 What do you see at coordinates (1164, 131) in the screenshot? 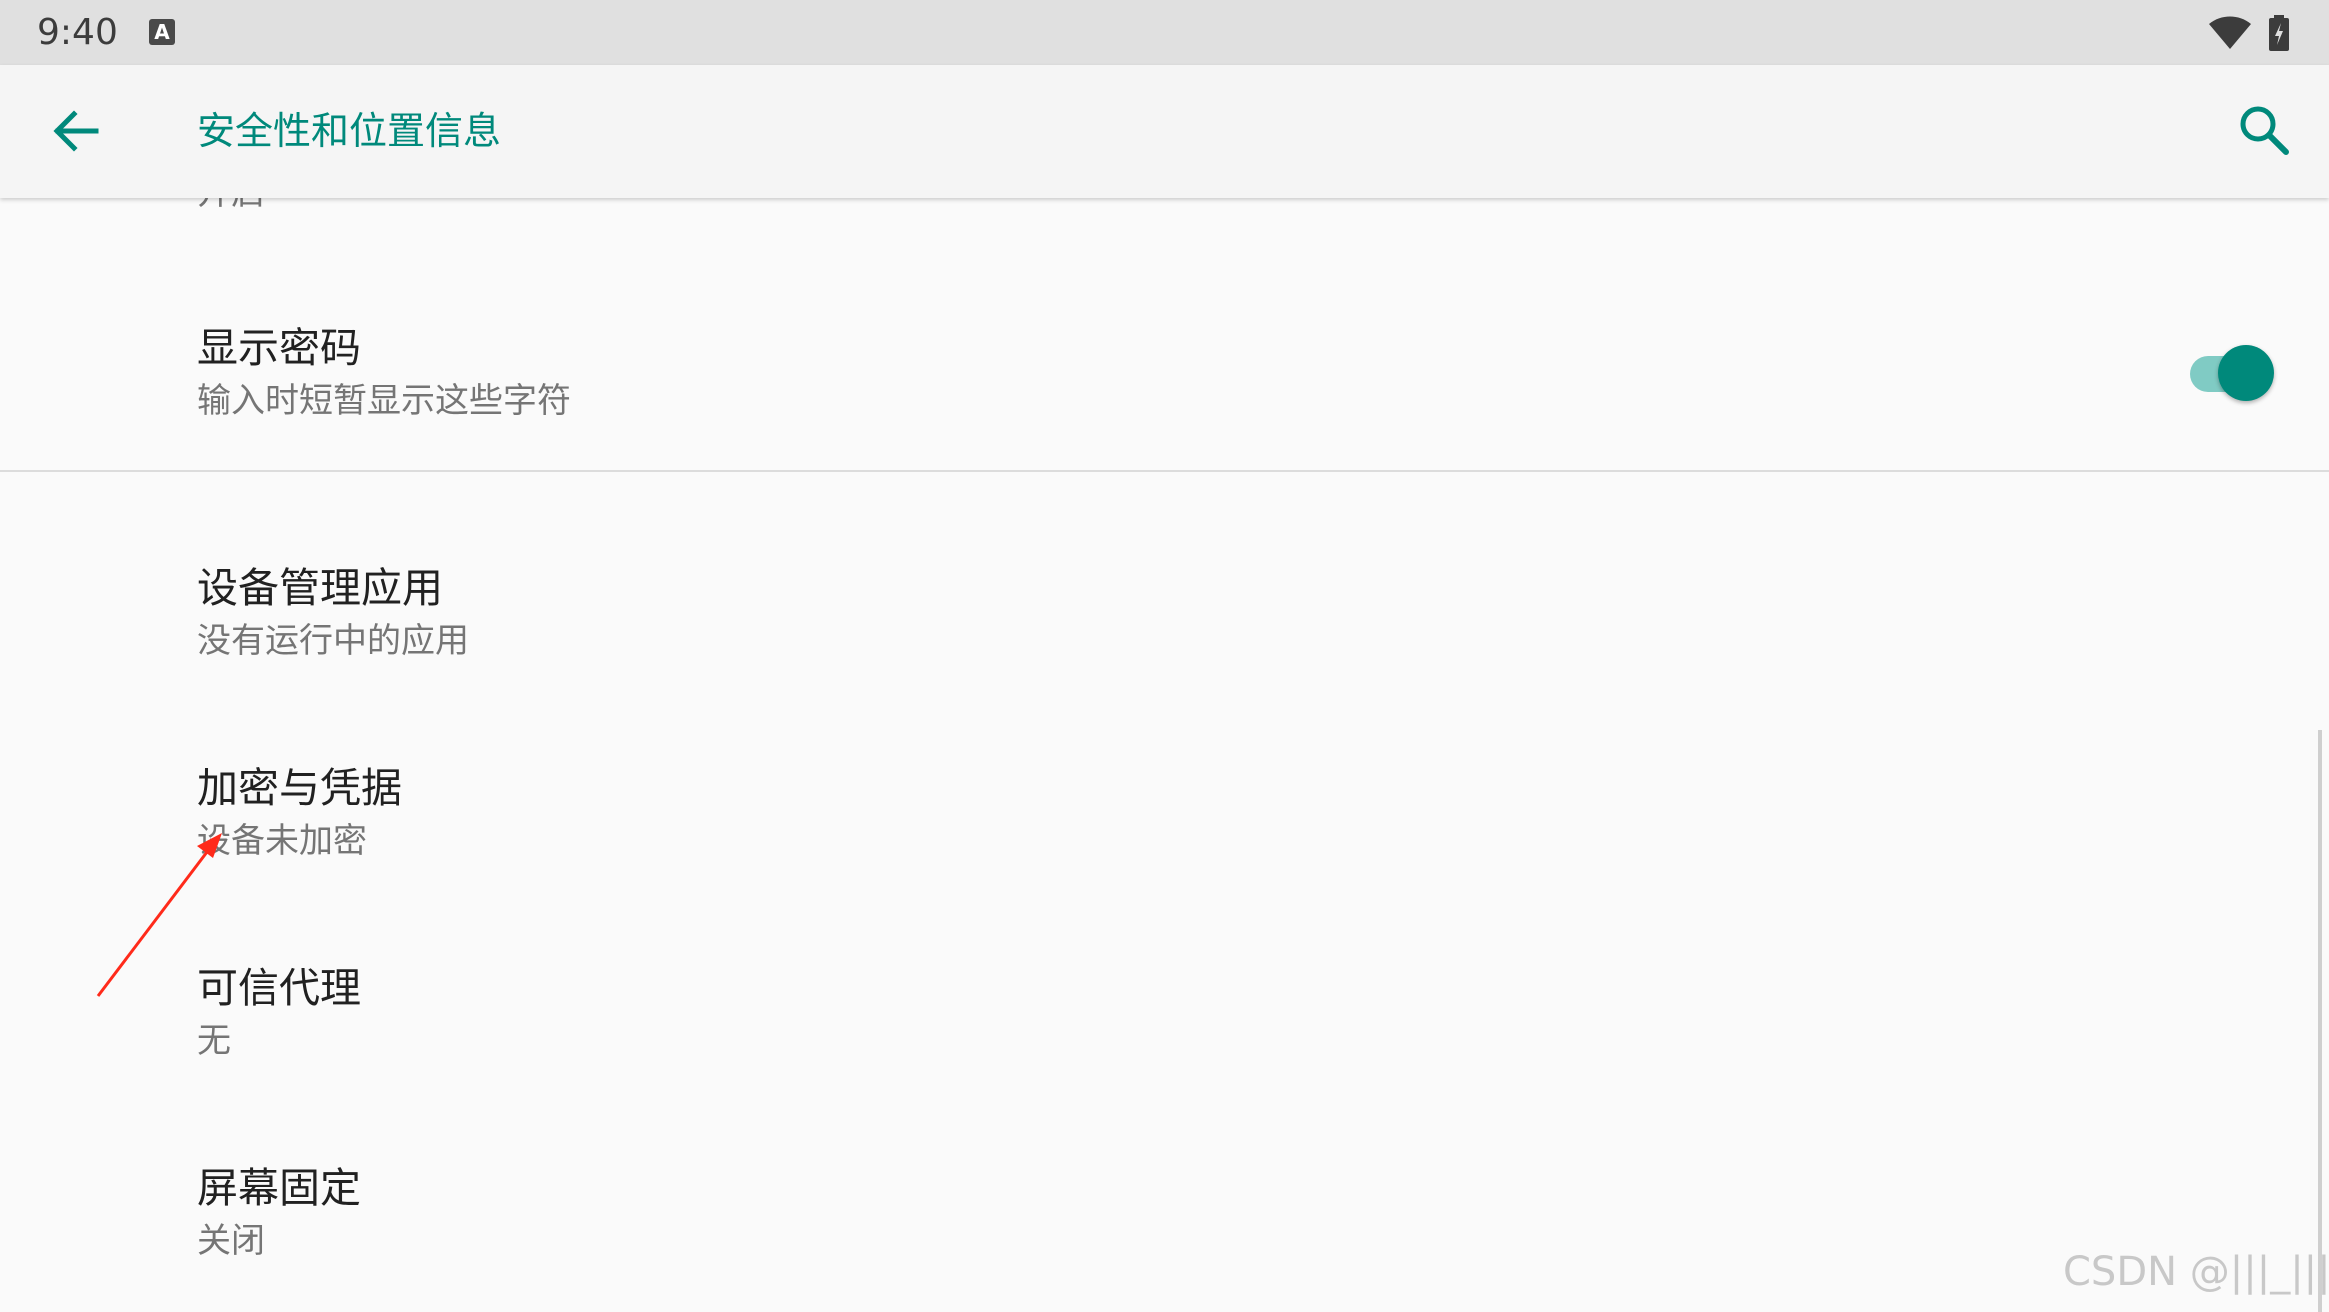
I see `app-toolbar: 安全性和位置信息` at bounding box center [1164, 131].